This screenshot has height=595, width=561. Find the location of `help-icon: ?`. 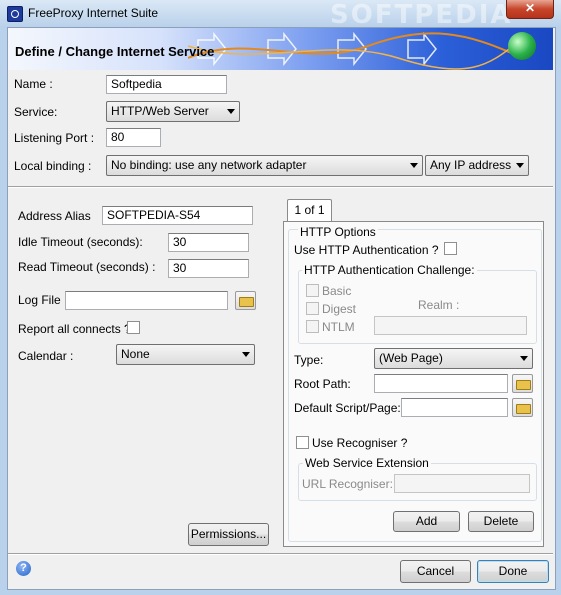

help-icon: ? is located at coordinates (23, 568).